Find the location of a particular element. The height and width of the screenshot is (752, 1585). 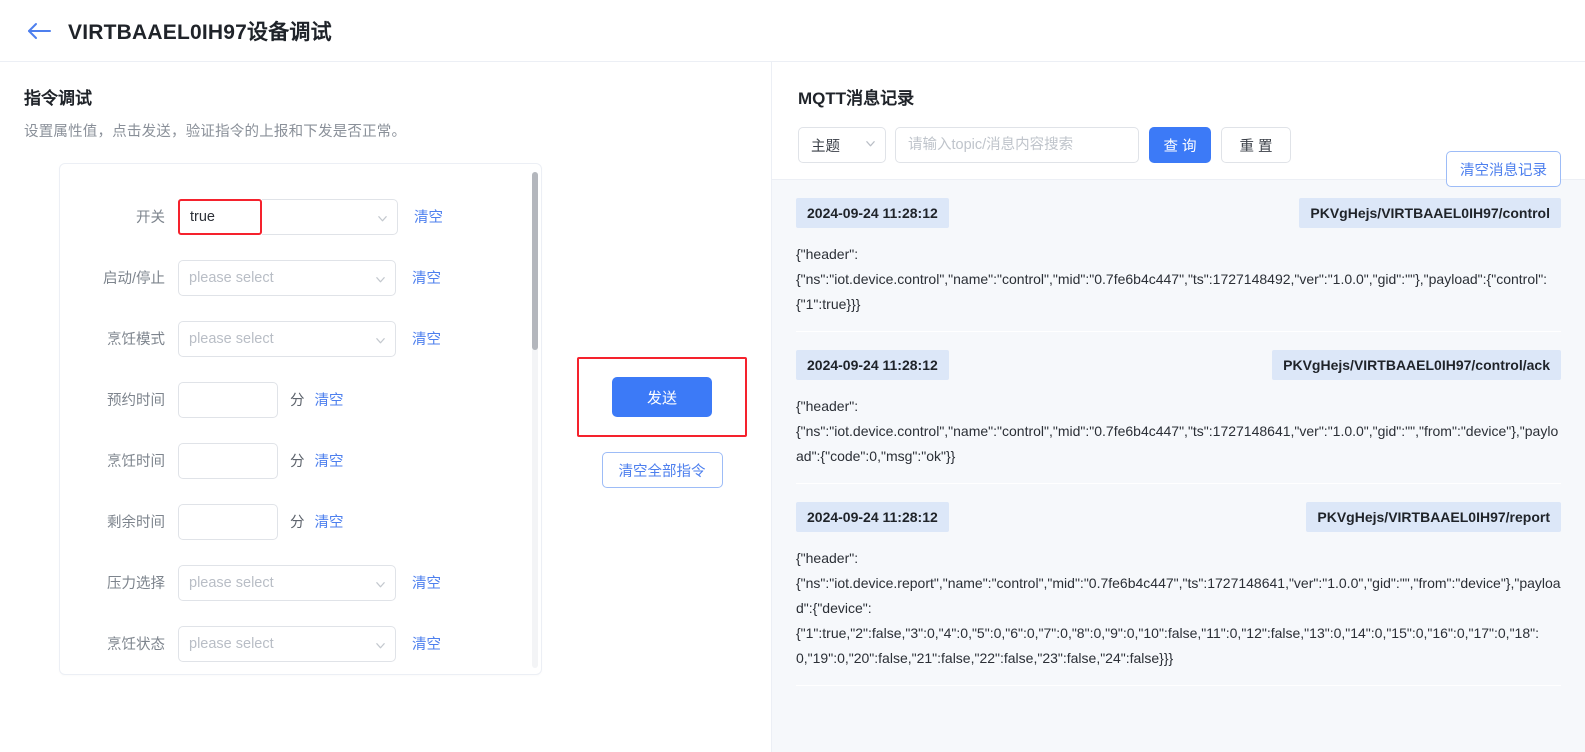

property-row: 开关 true 清空 is located at coordinates (300, 216).